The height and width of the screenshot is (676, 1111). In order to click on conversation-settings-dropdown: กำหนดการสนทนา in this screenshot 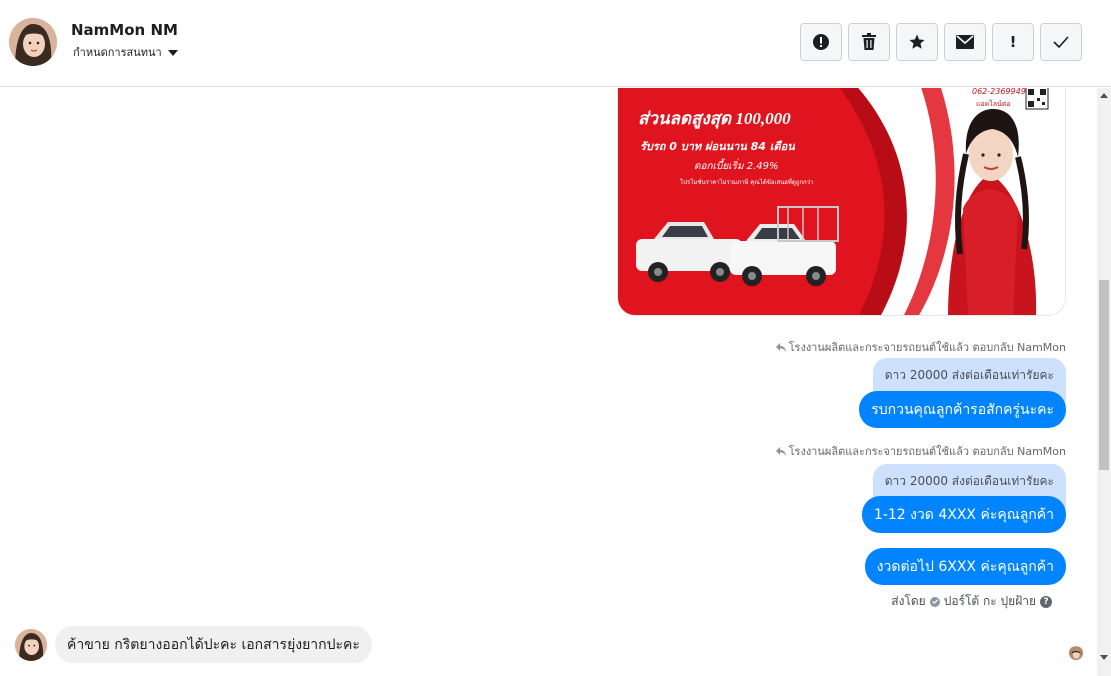, I will do `click(125, 52)`.